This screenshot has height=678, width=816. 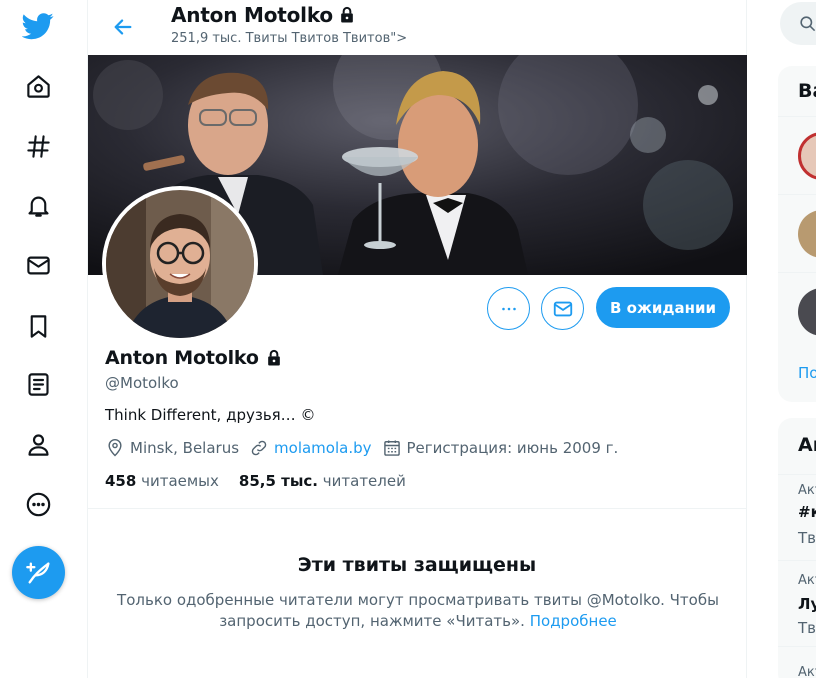 I want to click on trend-item: Акт Лу Тв, so click(x=797, y=603).